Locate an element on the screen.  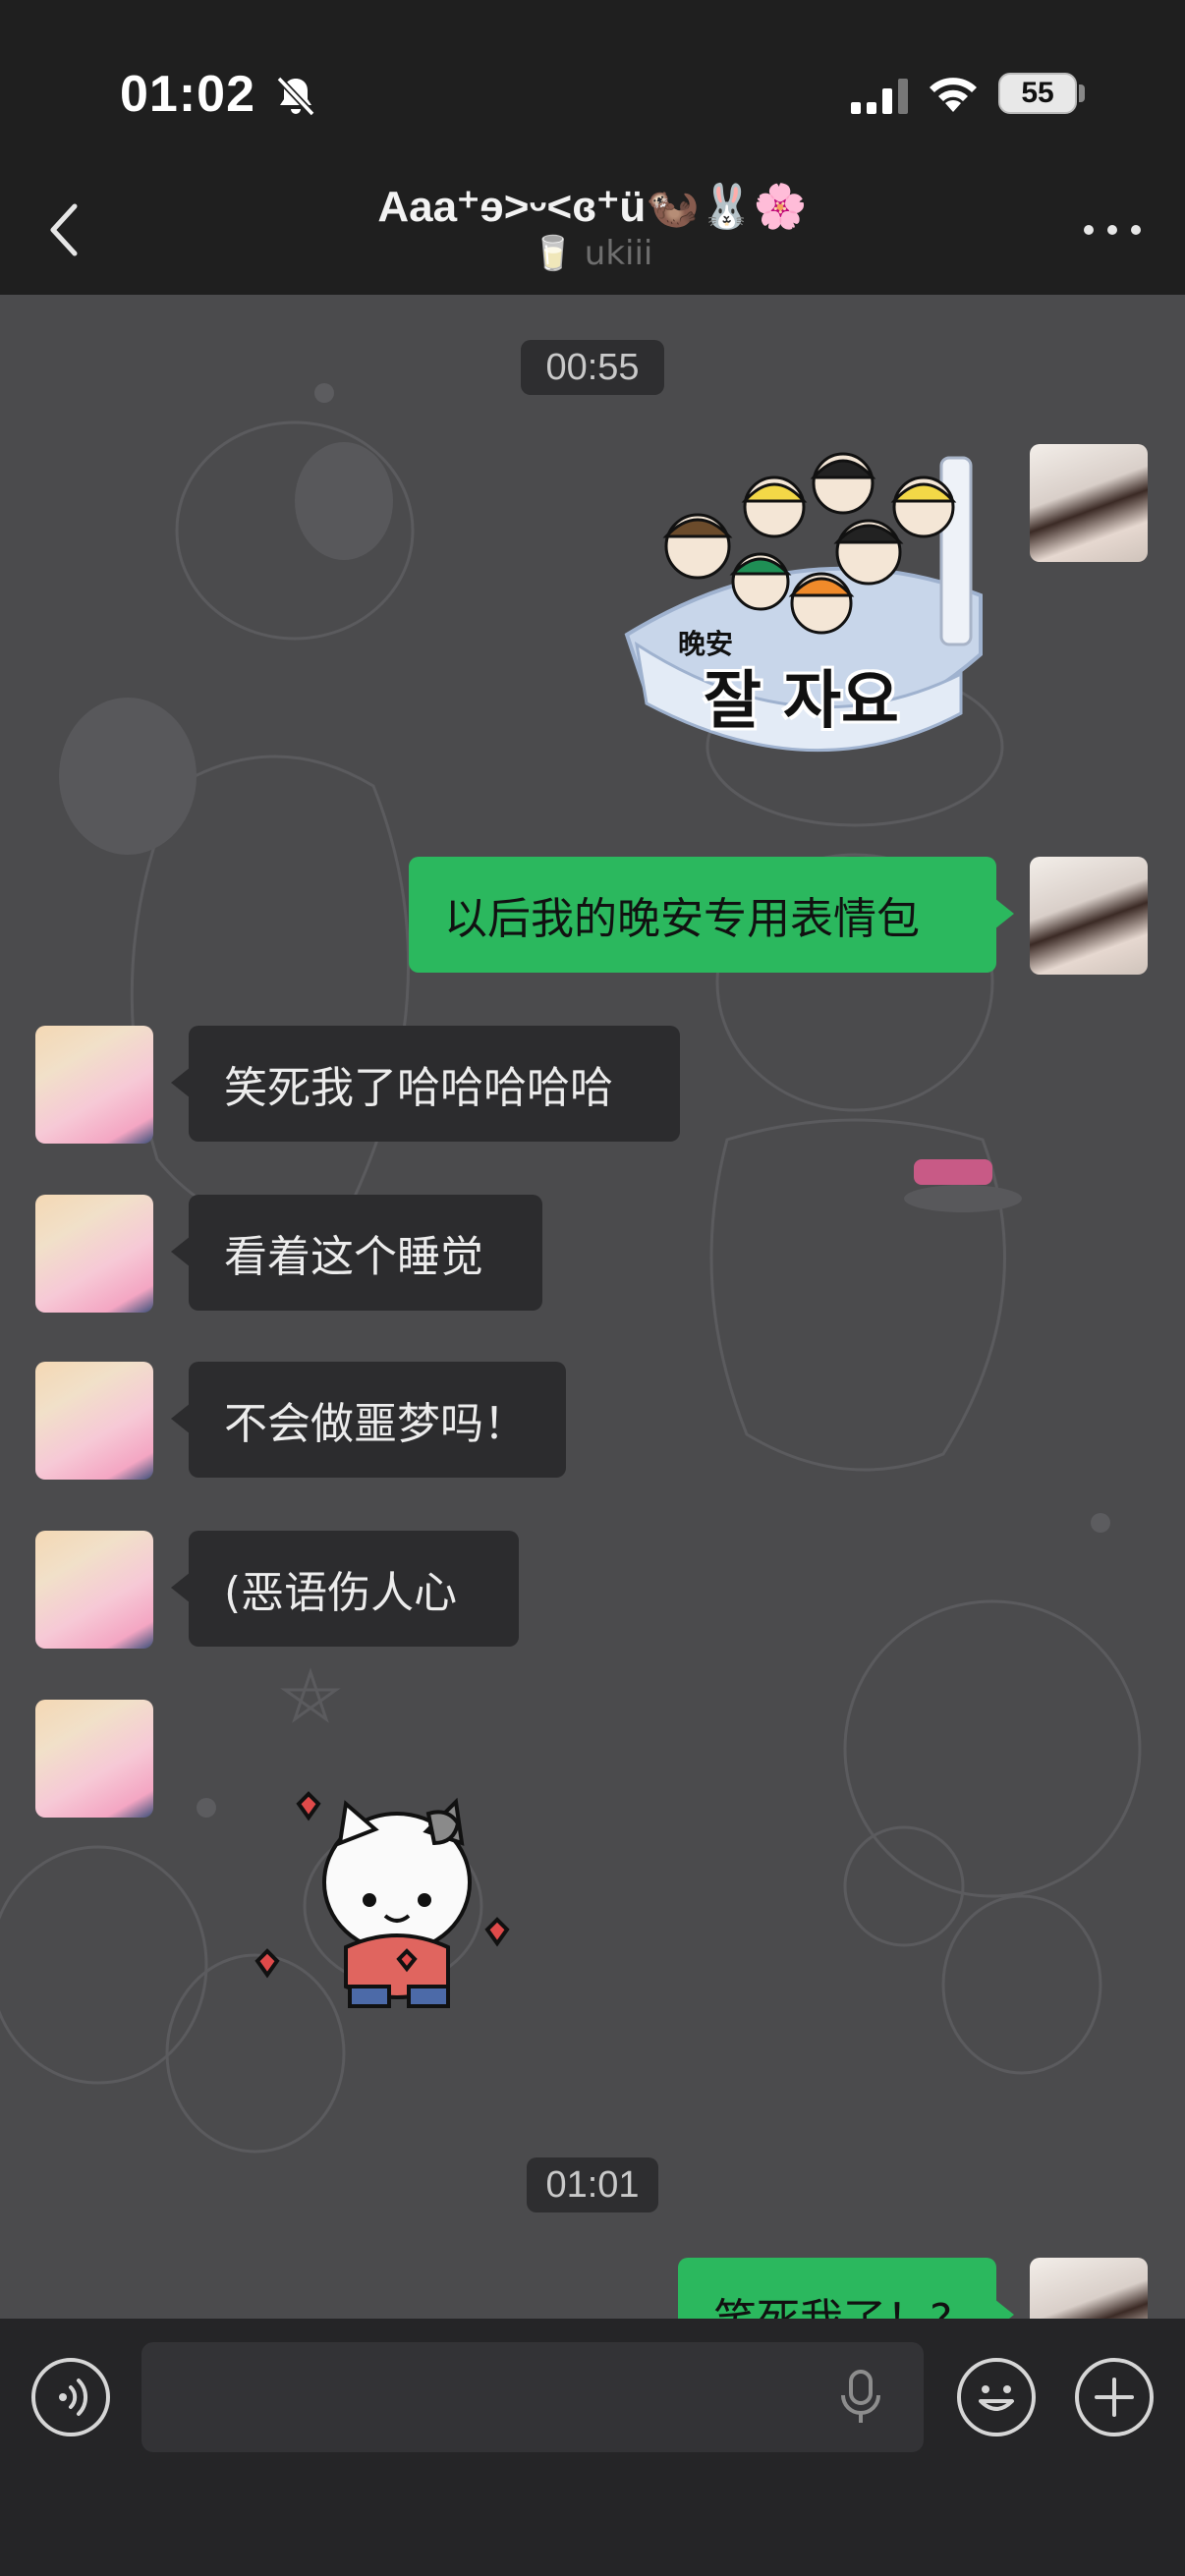
friend-message-bubble: 看着这个睡觉 is located at coordinates (366, 1253).